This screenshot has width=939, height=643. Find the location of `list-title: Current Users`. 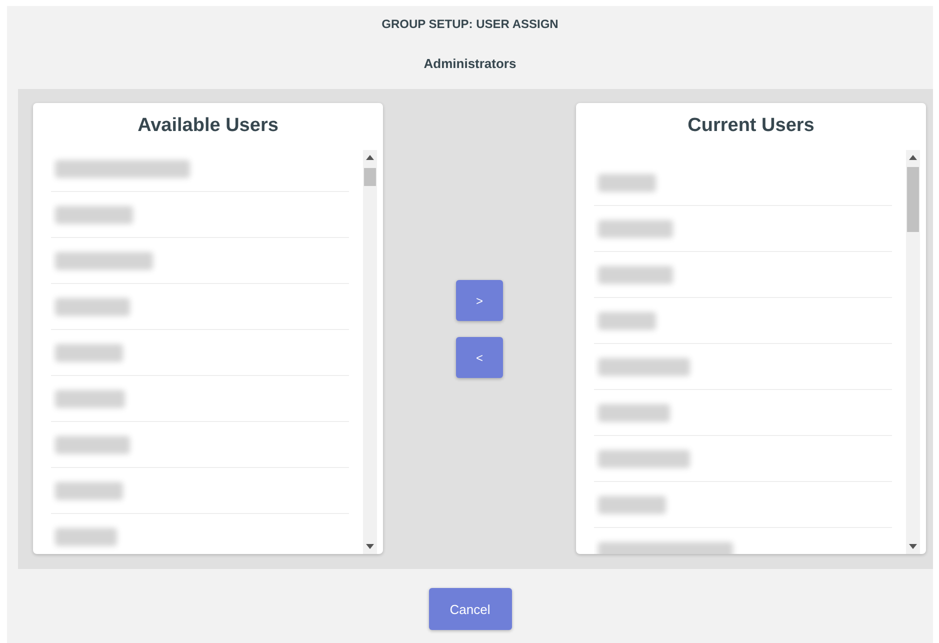

list-title: Current Users is located at coordinates (751, 127).